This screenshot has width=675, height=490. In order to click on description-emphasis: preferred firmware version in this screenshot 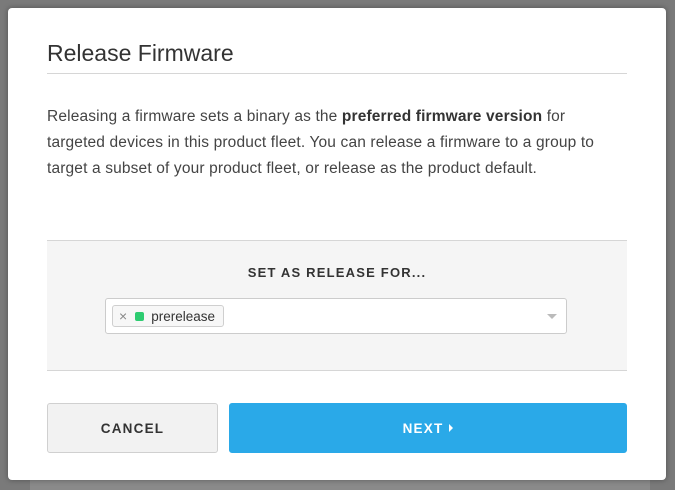, I will do `click(442, 116)`.